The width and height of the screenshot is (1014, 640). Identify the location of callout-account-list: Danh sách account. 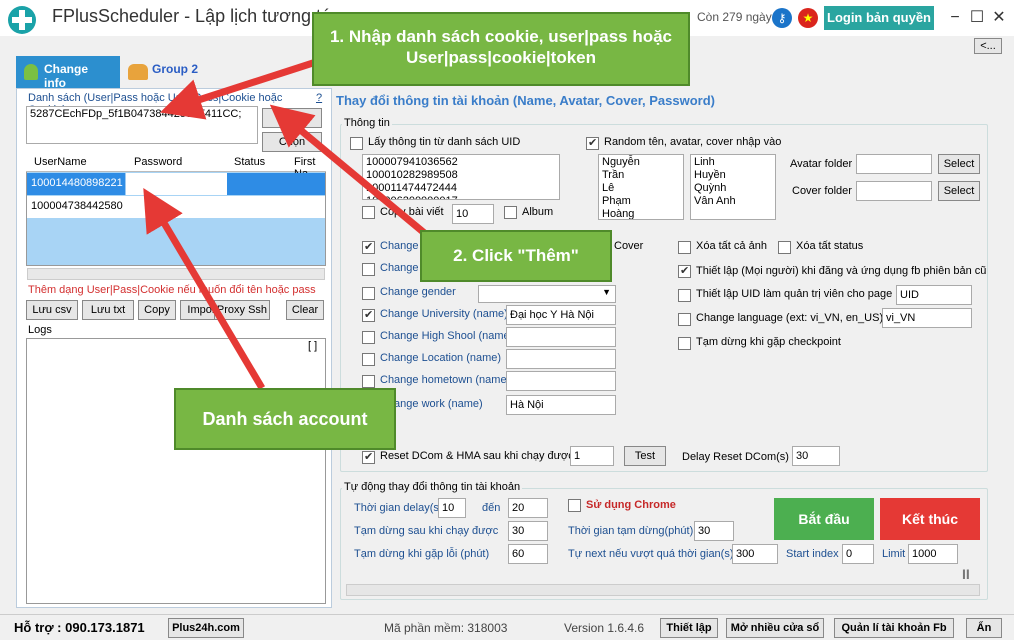
(285, 419).